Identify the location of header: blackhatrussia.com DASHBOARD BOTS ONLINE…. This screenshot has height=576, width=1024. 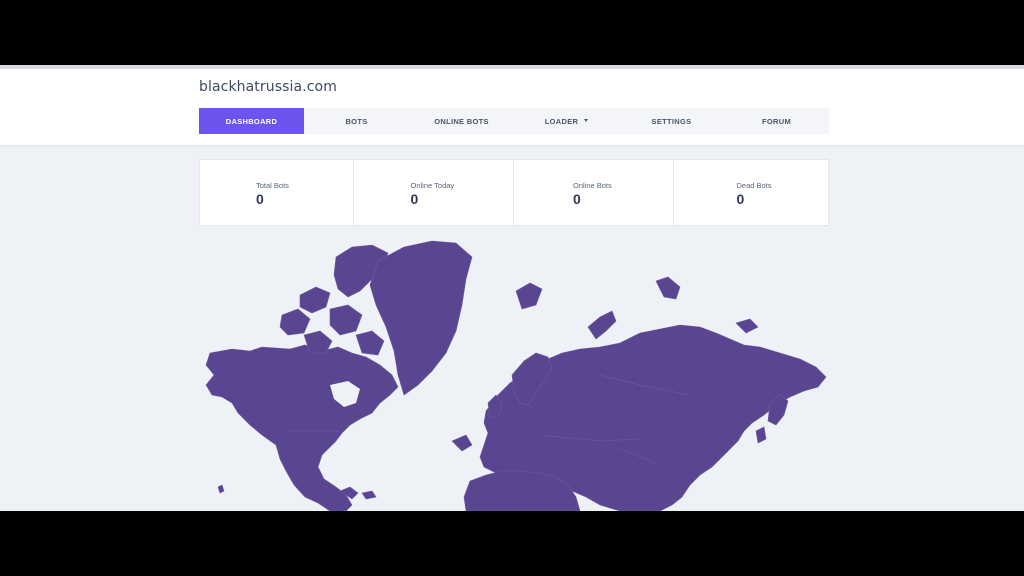
(512, 107).